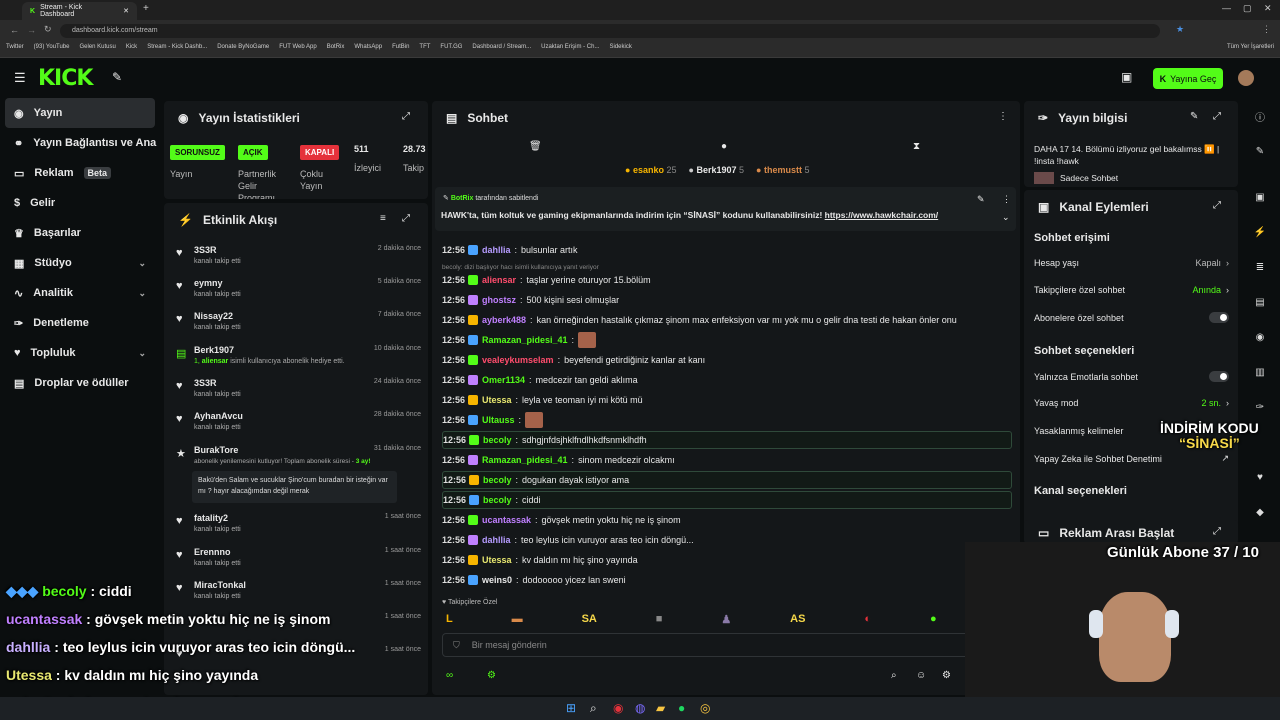 The image size is (1280, 720). Describe the element at coordinates (499, 280) in the screenshot. I see `message-username: aliensar` at that location.